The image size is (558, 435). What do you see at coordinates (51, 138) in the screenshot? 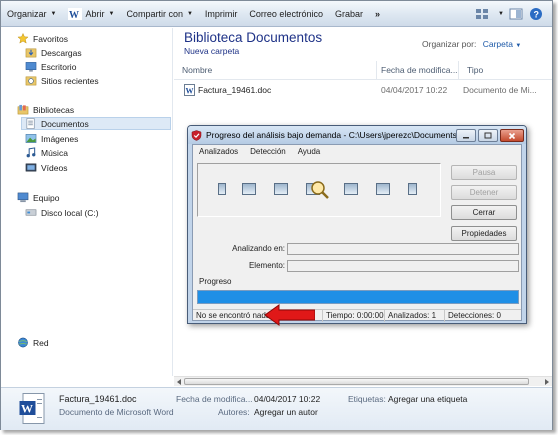
I see `nav-images: Imágenes` at bounding box center [51, 138].